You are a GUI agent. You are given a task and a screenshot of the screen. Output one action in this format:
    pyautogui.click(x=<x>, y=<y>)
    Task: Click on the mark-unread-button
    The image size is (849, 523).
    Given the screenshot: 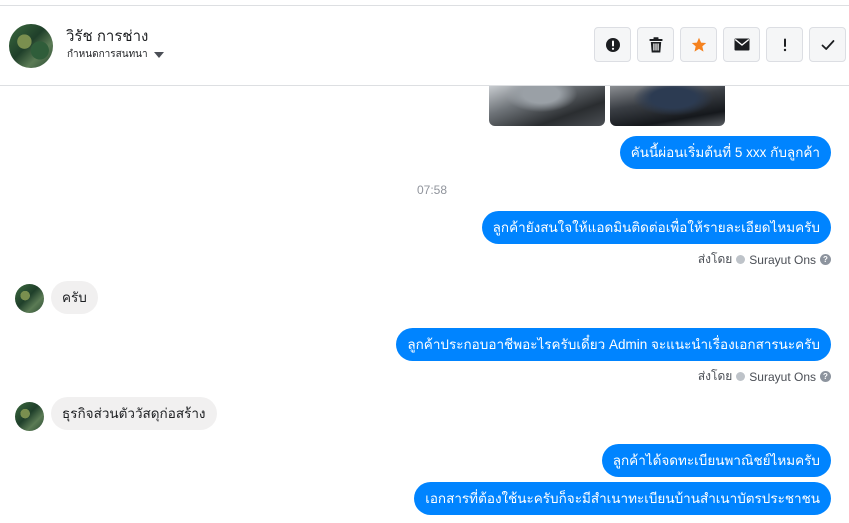 What is the action you would take?
    pyautogui.click(x=741, y=44)
    